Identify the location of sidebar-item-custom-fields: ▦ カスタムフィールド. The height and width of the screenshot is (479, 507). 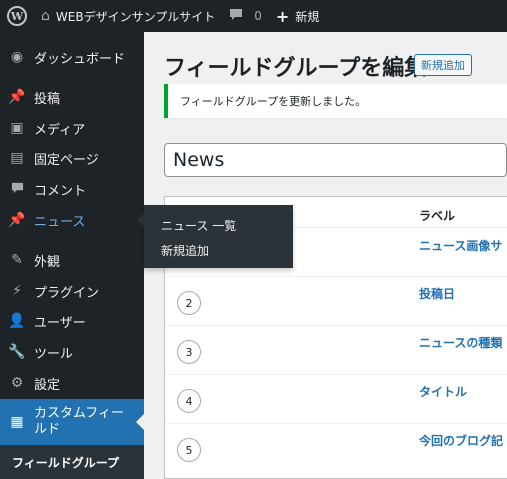
(72, 422).